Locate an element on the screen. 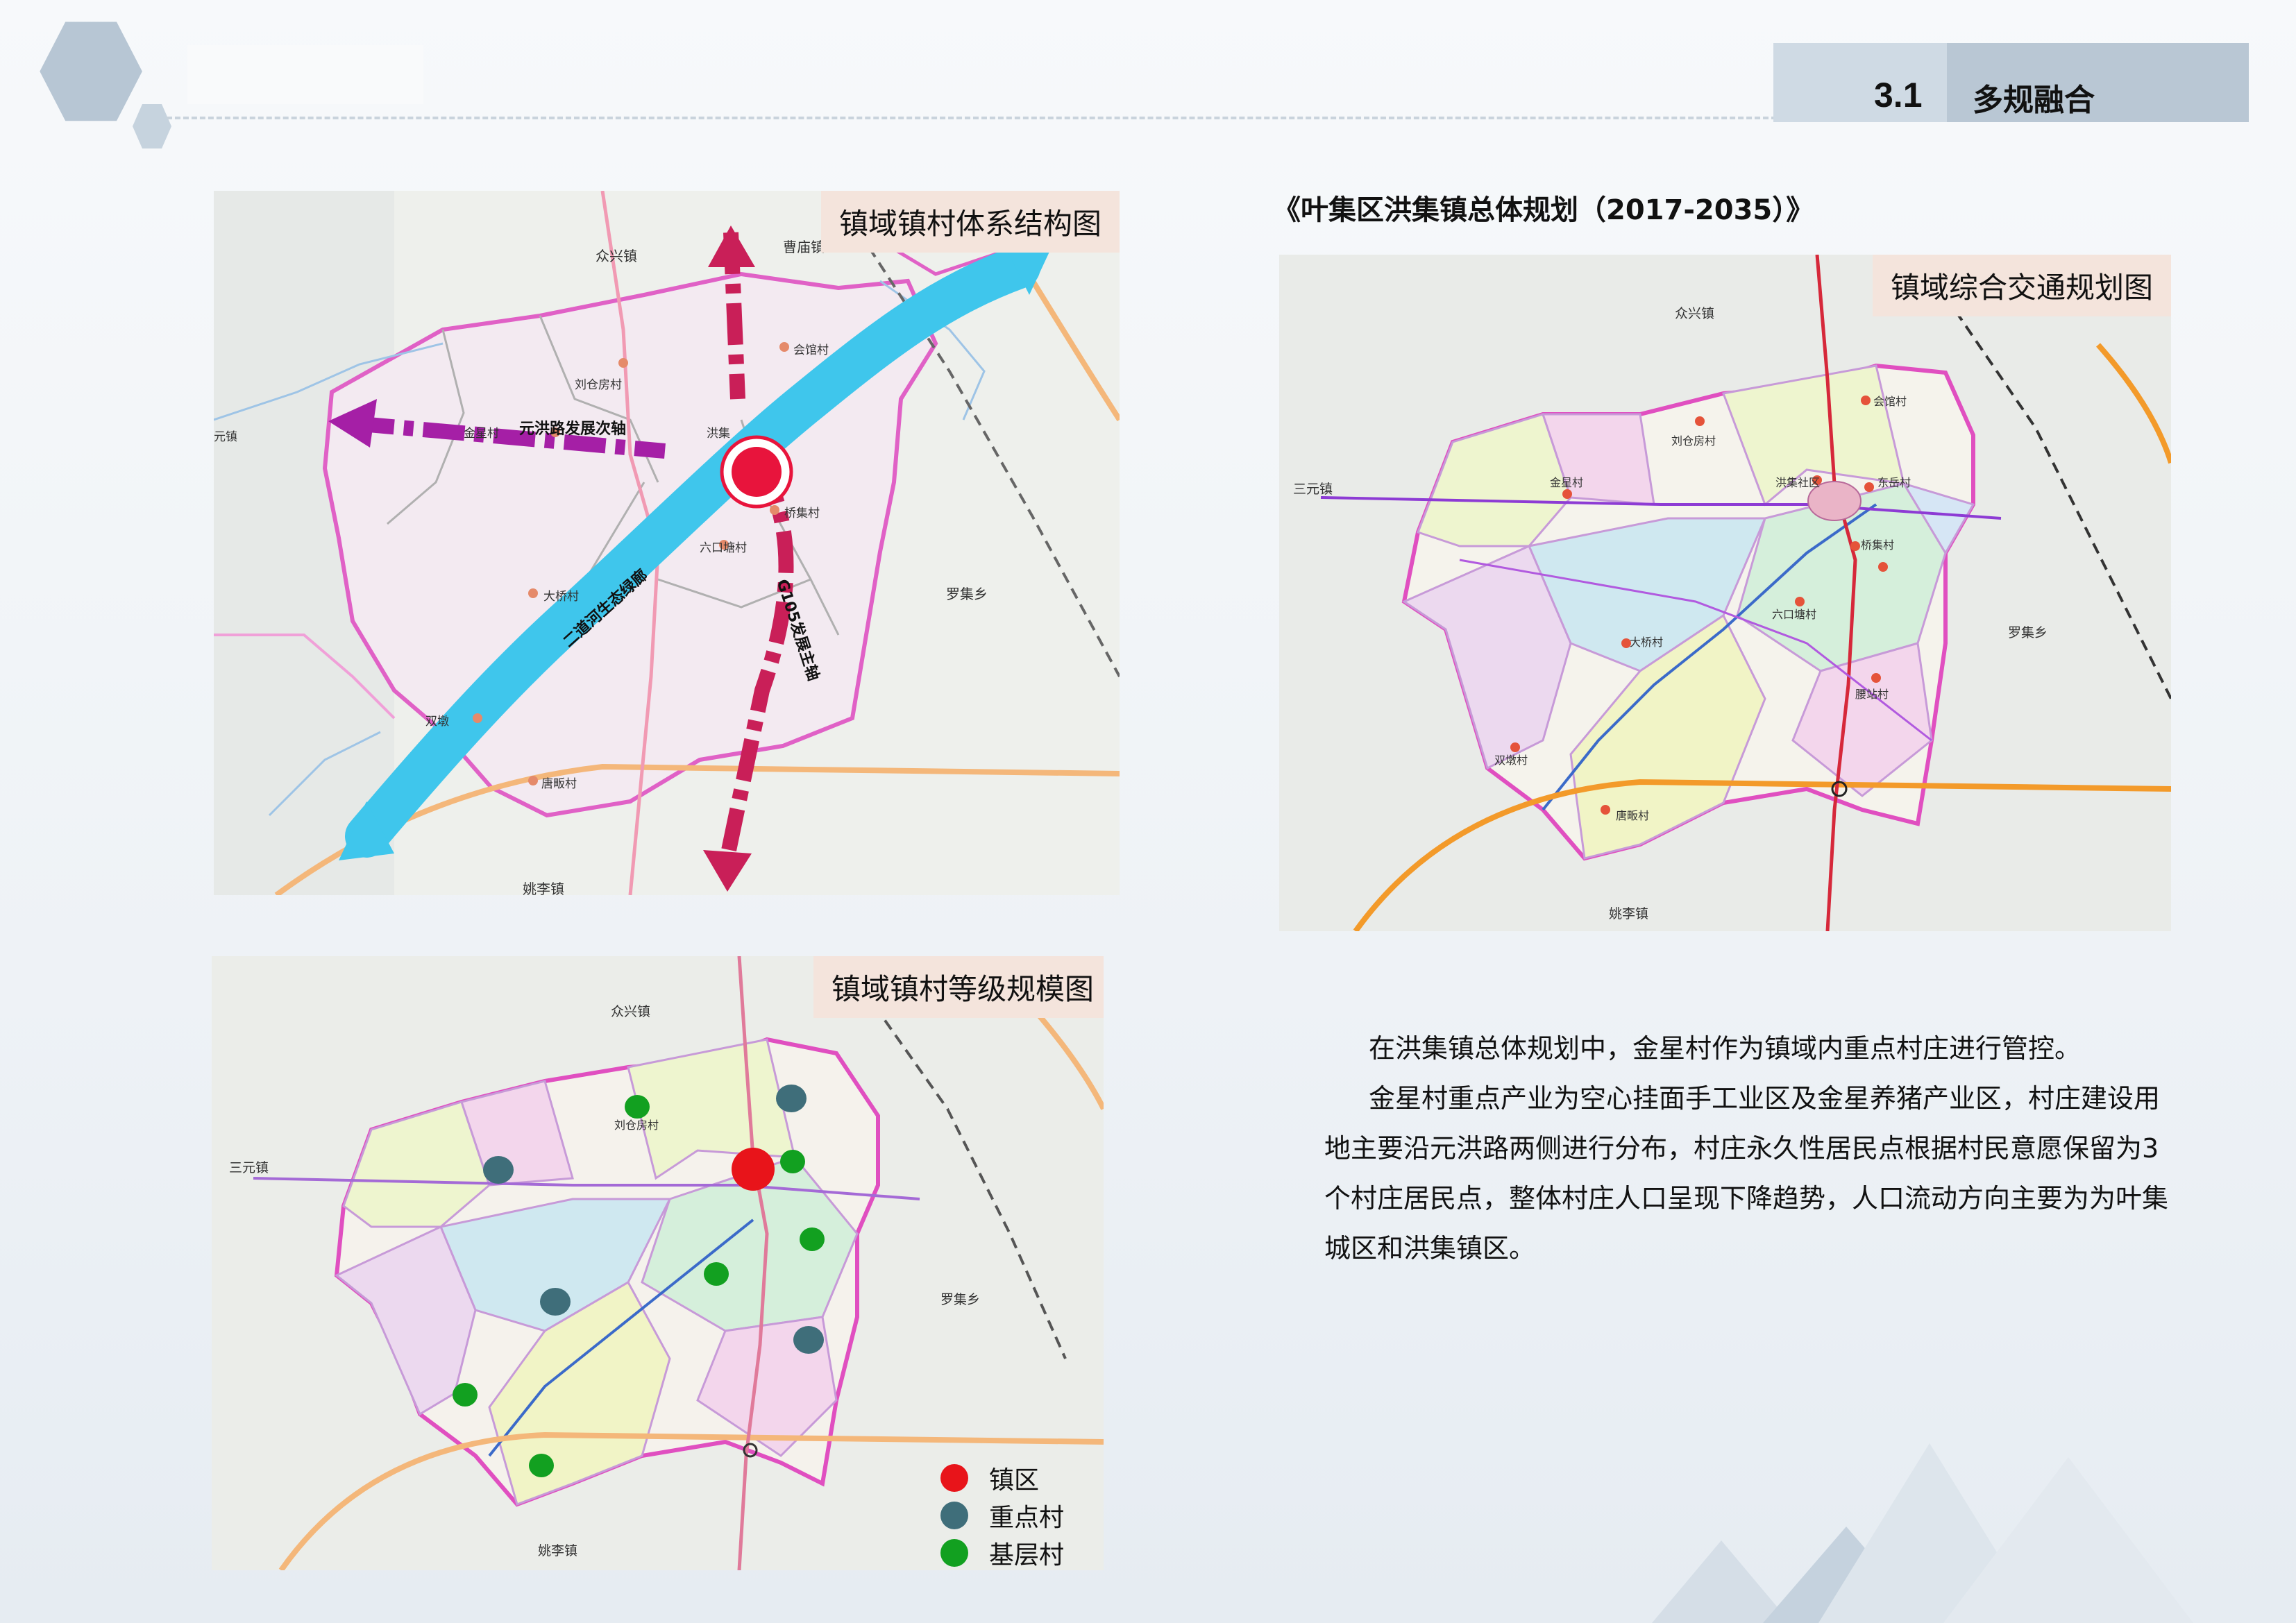 This screenshot has height=1623, width=2296. map1-place-label: 金星村 is located at coordinates (482, 434).